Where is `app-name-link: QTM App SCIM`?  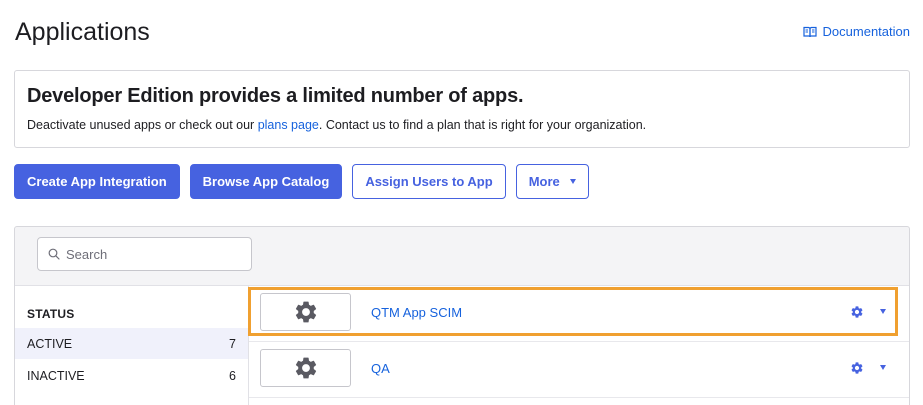 app-name-link: QTM App SCIM is located at coordinates (416, 312).